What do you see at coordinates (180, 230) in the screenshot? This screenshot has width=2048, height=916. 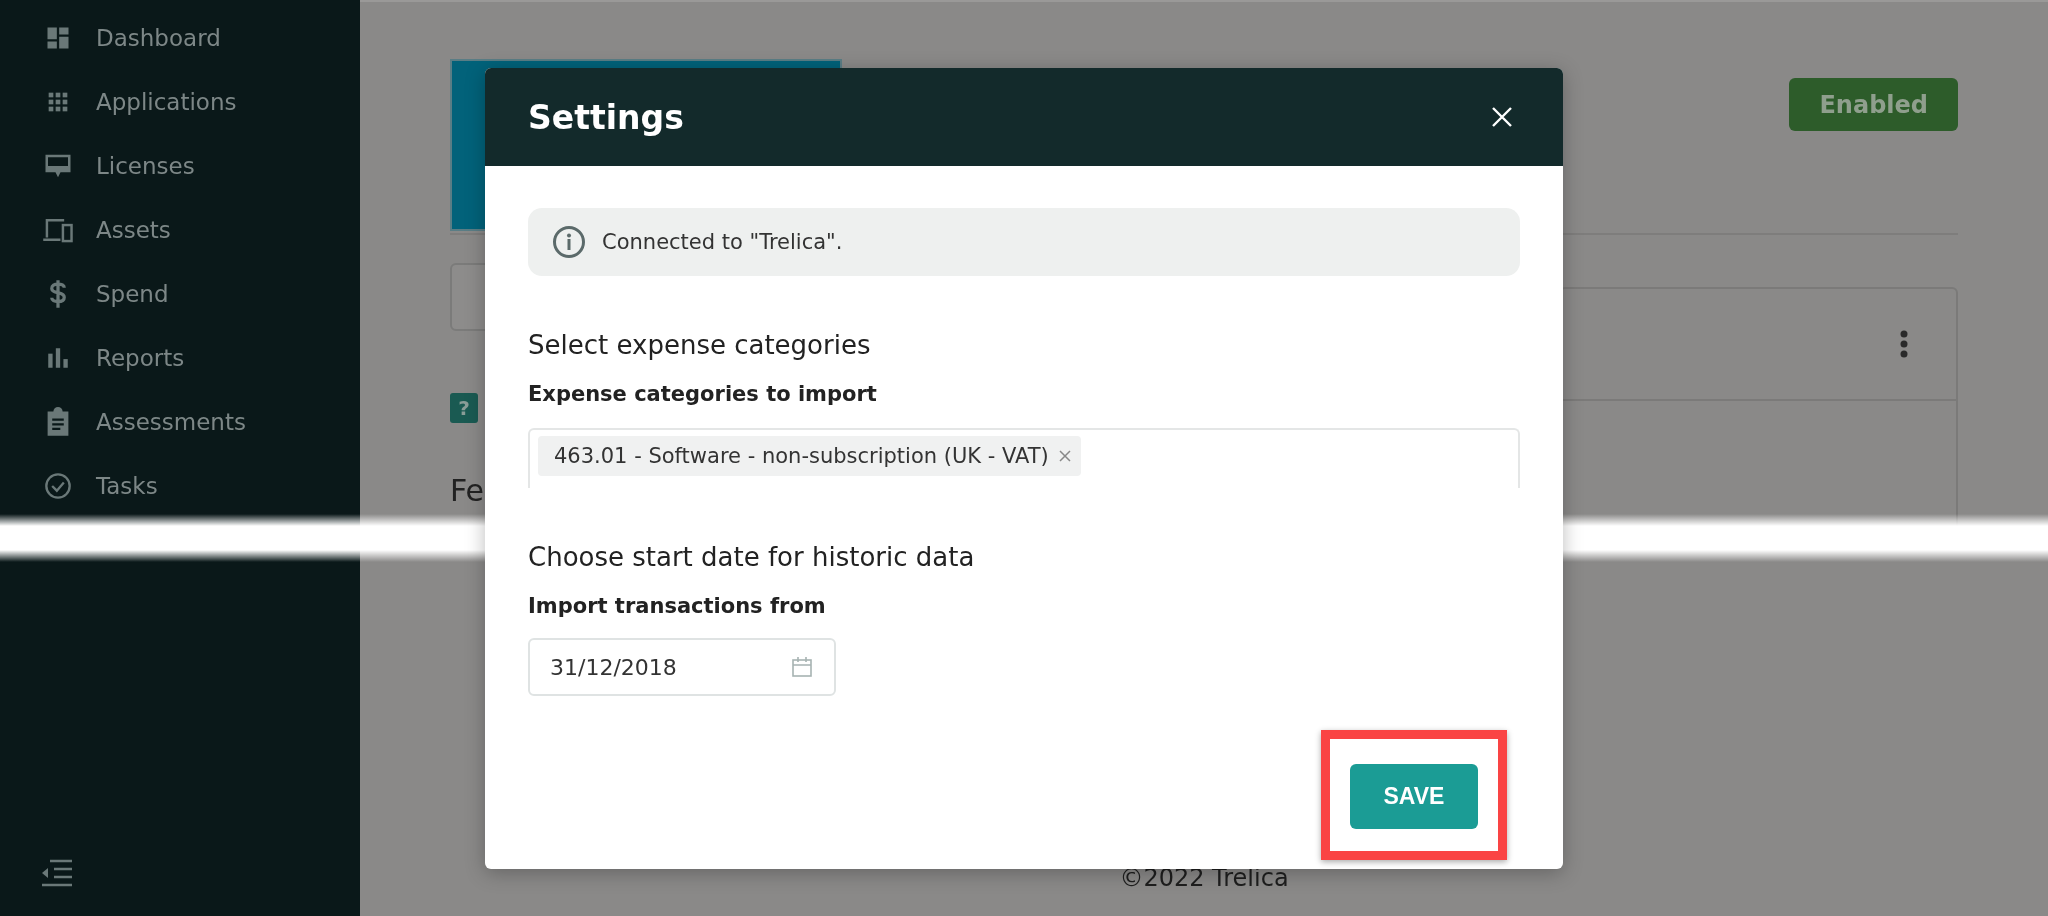 I see `sidebar-item: Assets` at bounding box center [180, 230].